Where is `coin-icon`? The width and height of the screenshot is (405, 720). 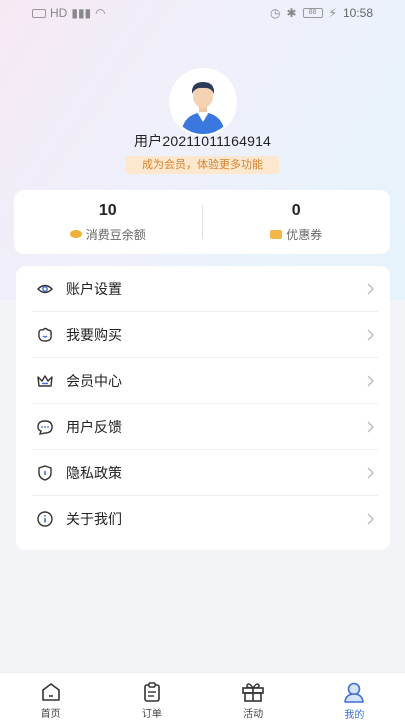
coin-icon is located at coordinates (75, 234).